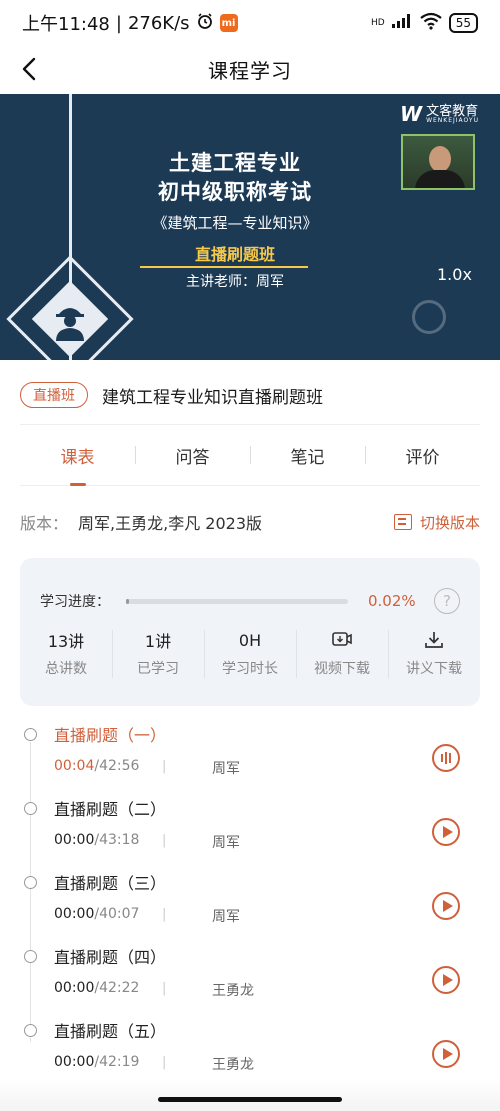 This screenshot has height=1111, width=500. Describe the element at coordinates (77, 464) in the screenshot. I see `tab-schedule: 课表` at that location.